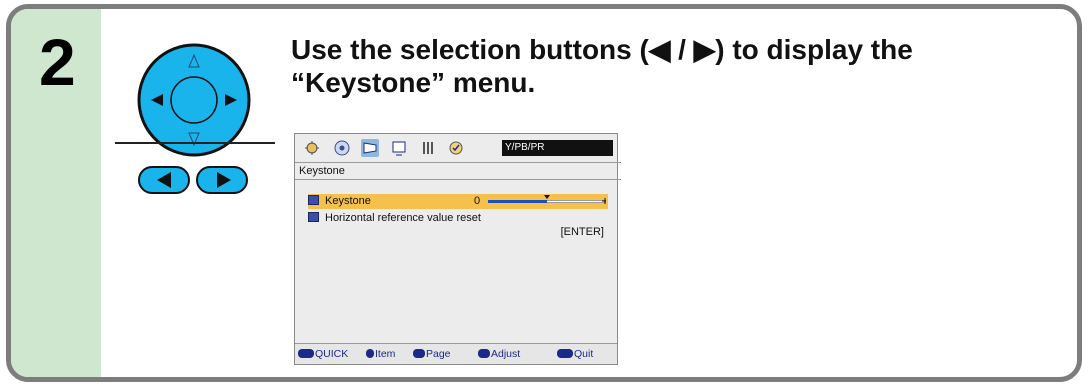 The width and height of the screenshot is (1092, 389). I want to click on keystone-tab, so click(370, 148).